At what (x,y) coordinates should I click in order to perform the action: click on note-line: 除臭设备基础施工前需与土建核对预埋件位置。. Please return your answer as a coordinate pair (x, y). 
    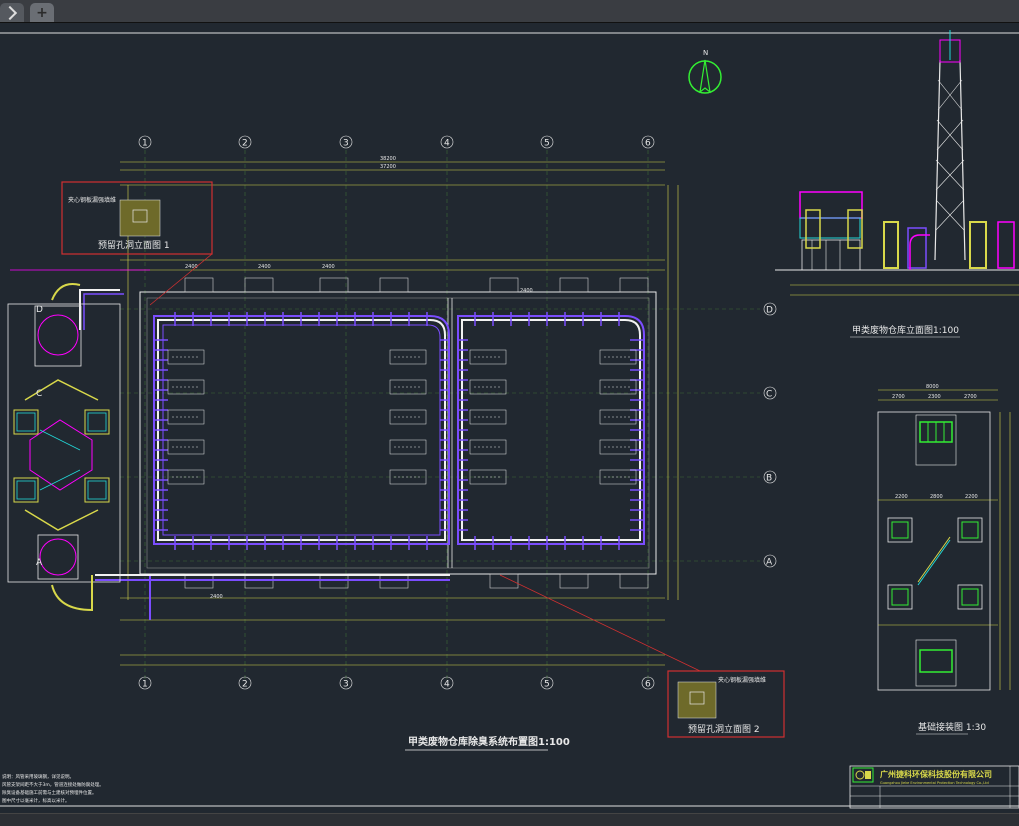
    Looking at the image, I should click on (49, 792).